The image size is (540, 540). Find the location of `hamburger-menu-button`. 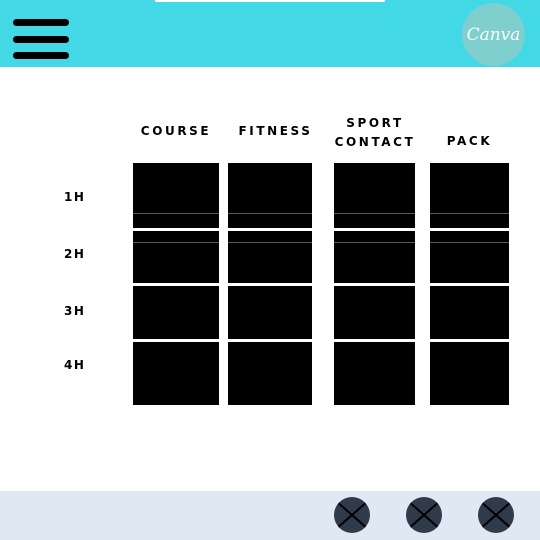

hamburger-menu-button is located at coordinates (41, 39).